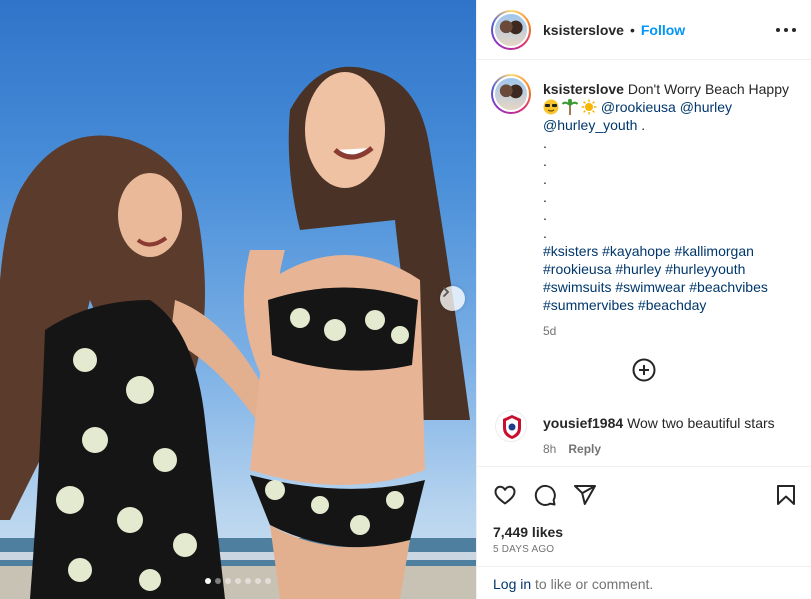 This screenshot has width=811, height=599. What do you see at coordinates (549, 449) in the screenshot?
I see `comment-age: 8h` at bounding box center [549, 449].